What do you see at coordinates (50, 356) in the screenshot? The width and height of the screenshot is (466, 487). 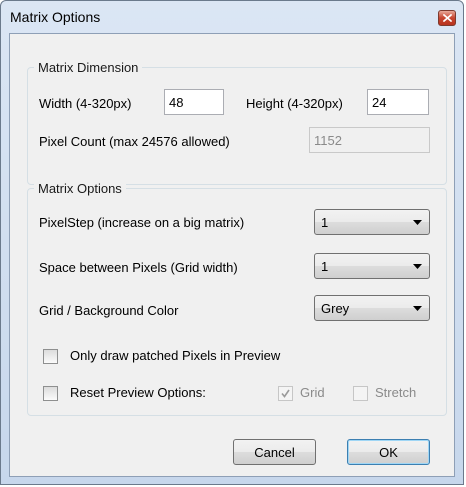 I see `only-patched-checkbox` at bounding box center [50, 356].